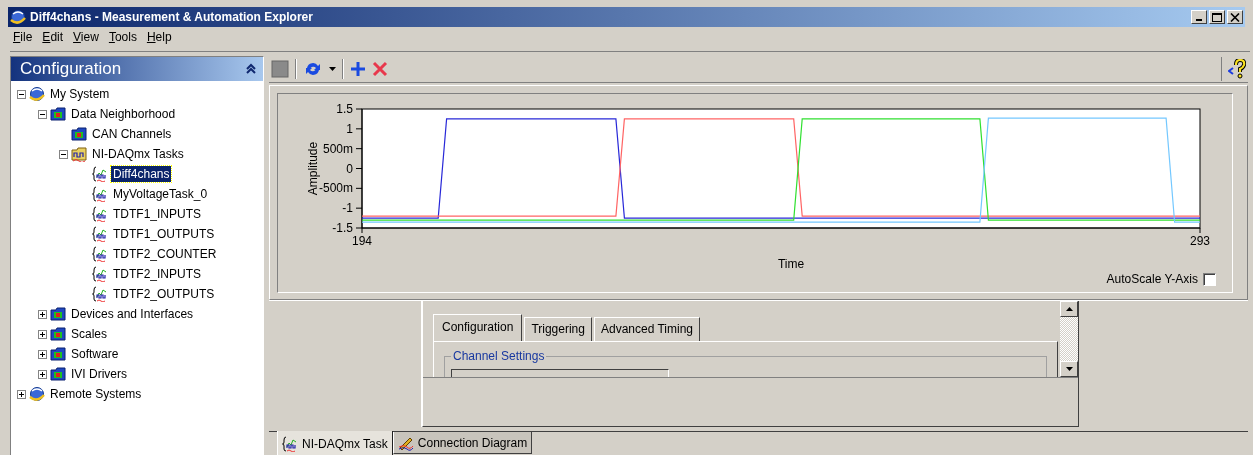  I want to click on tree-item: Remote Systems, so click(96, 394).